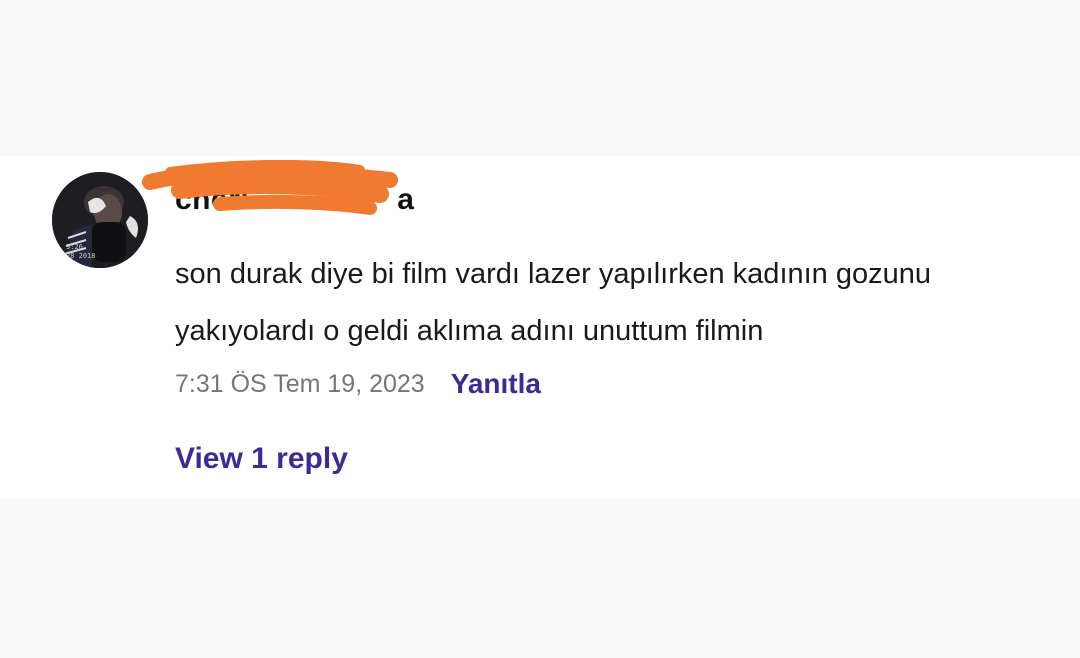  What do you see at coordinates (81, 256) in the screenshot?
I see `svg-text: 28 2018` at bounding box center [81, 256].